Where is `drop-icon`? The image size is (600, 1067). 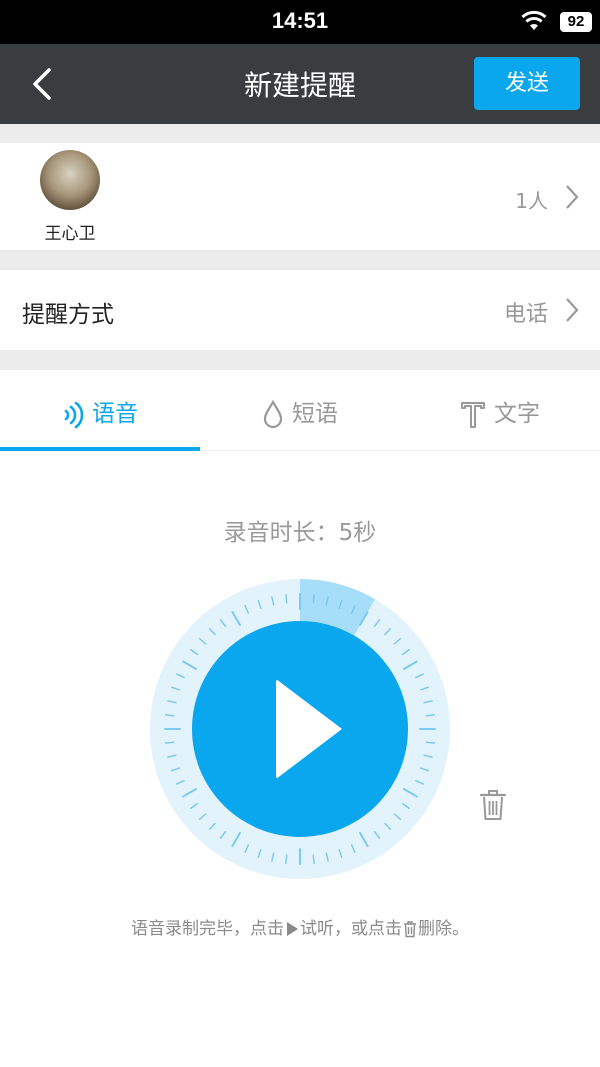
drop-icon is located at coordinates (273, 413).